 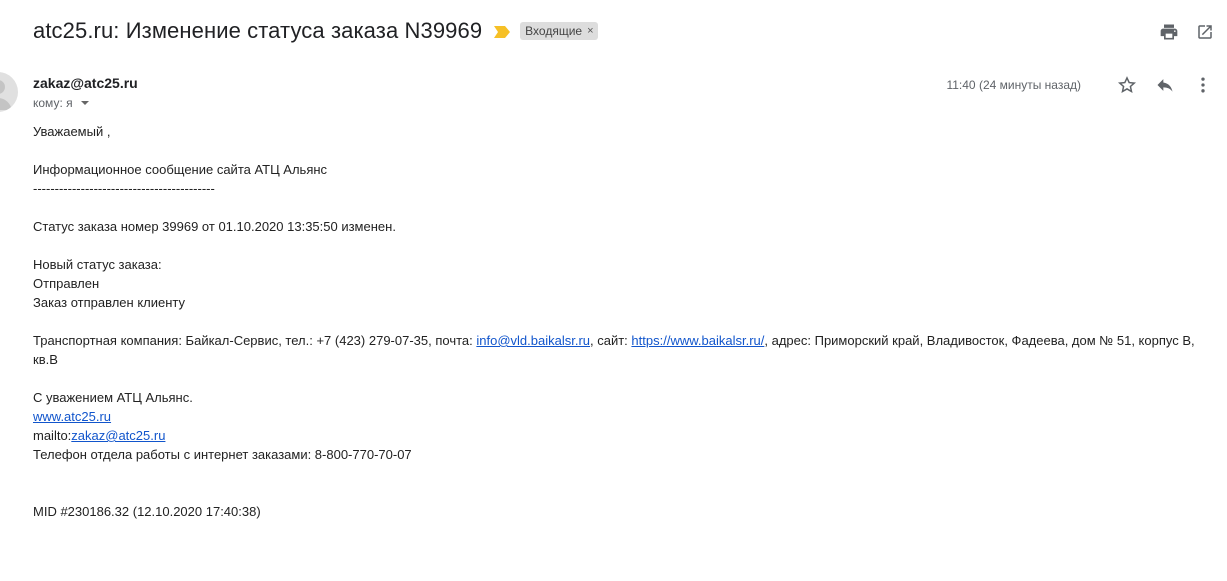 I want to click on status-description: Заказ отправлен клиенту, so click(x=109, y=302).